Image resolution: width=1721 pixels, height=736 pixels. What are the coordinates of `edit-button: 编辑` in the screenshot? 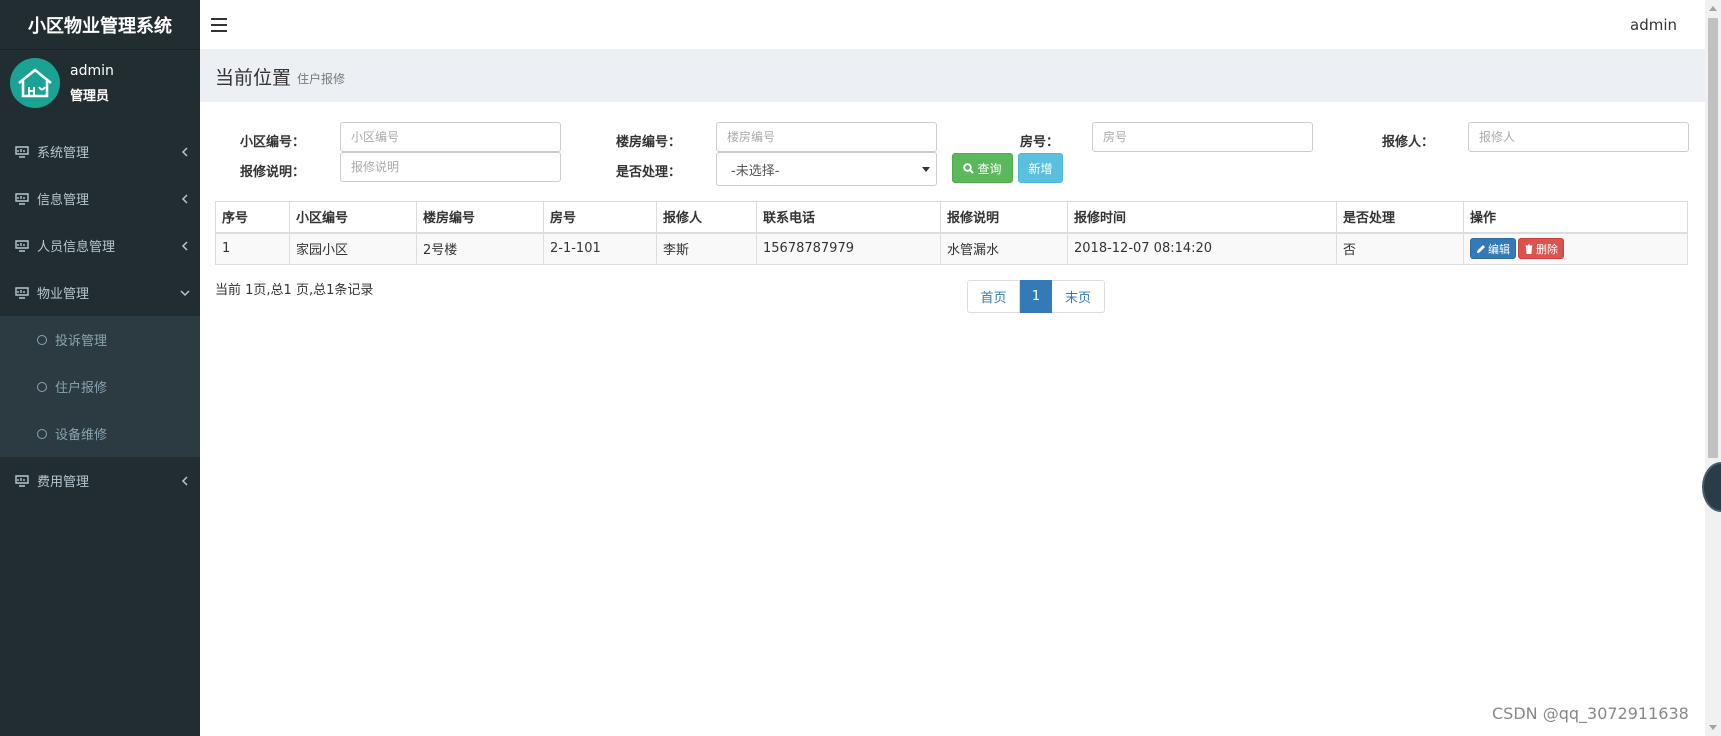 It's located at (1493, 249).